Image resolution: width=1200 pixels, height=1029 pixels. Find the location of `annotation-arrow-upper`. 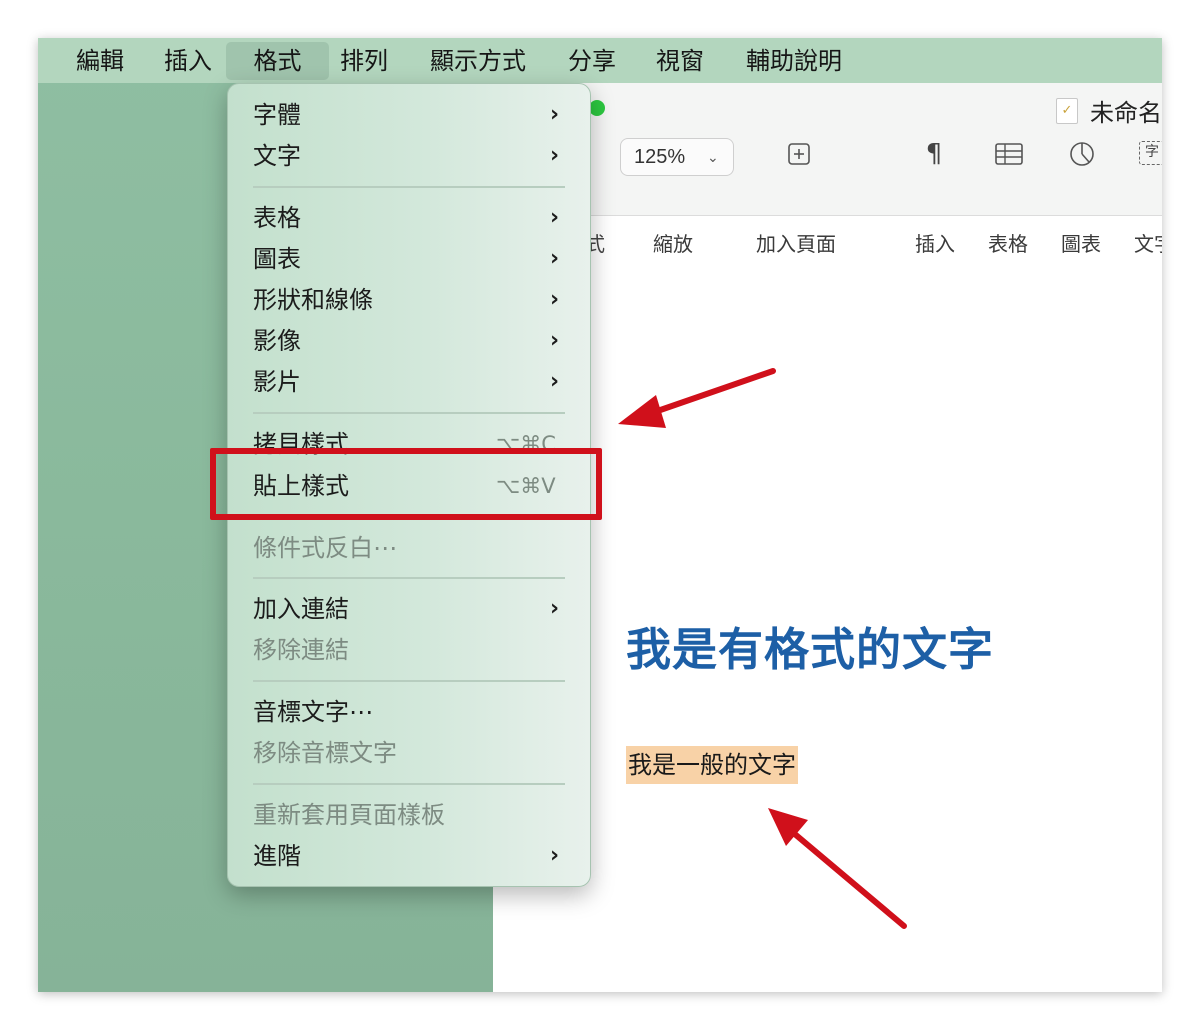

annotation-arrow-upper is located at coordinates (697, 398).